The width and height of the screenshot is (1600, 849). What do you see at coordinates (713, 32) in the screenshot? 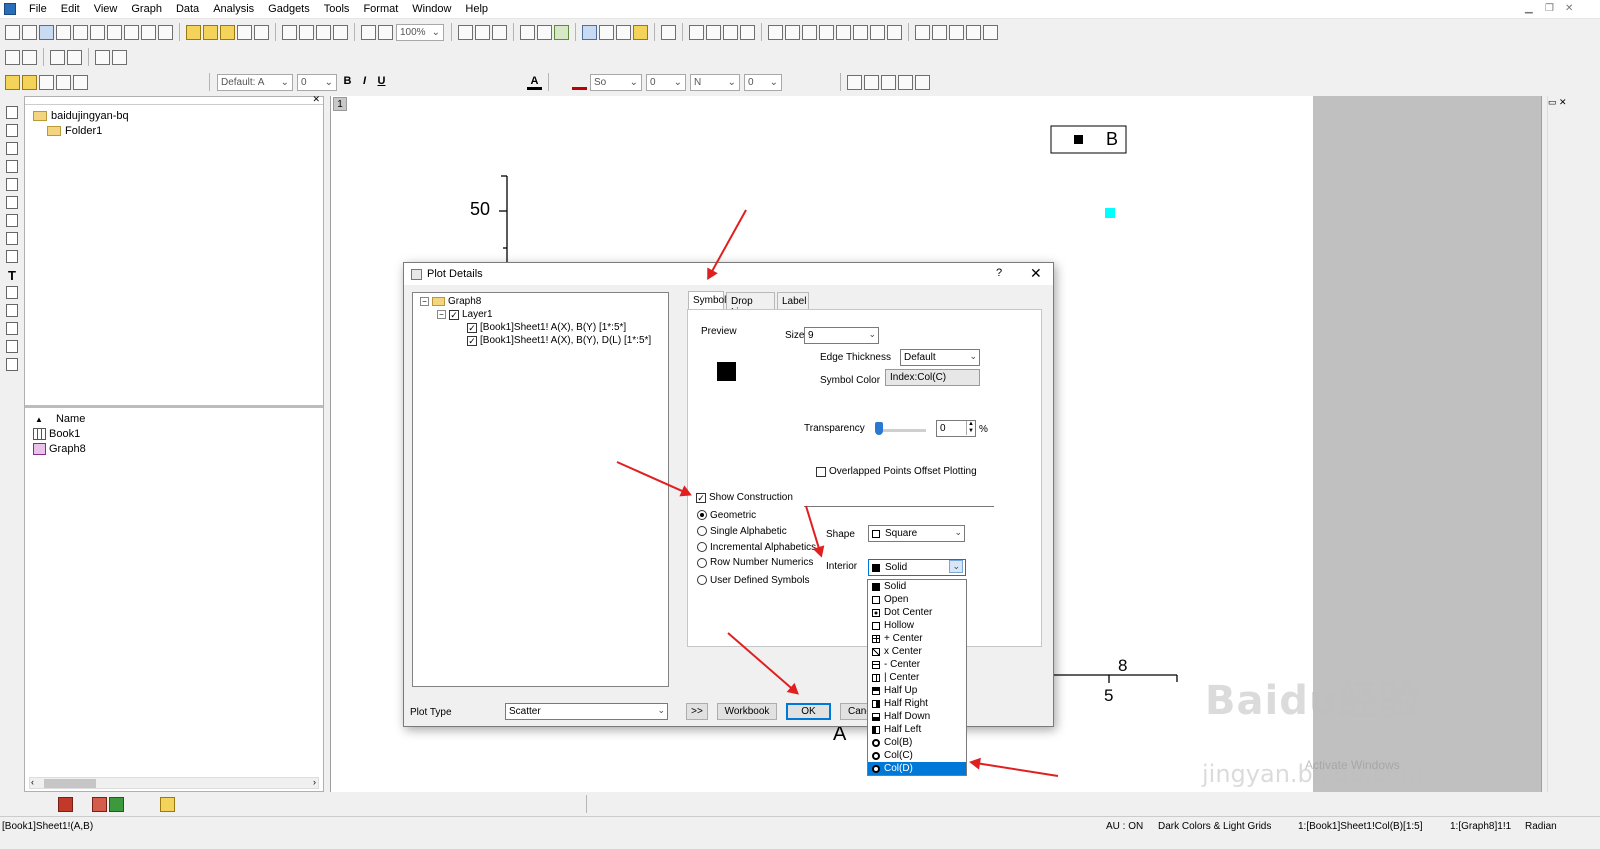
I see `new-layer-icon` at bounding box center [713, 32].